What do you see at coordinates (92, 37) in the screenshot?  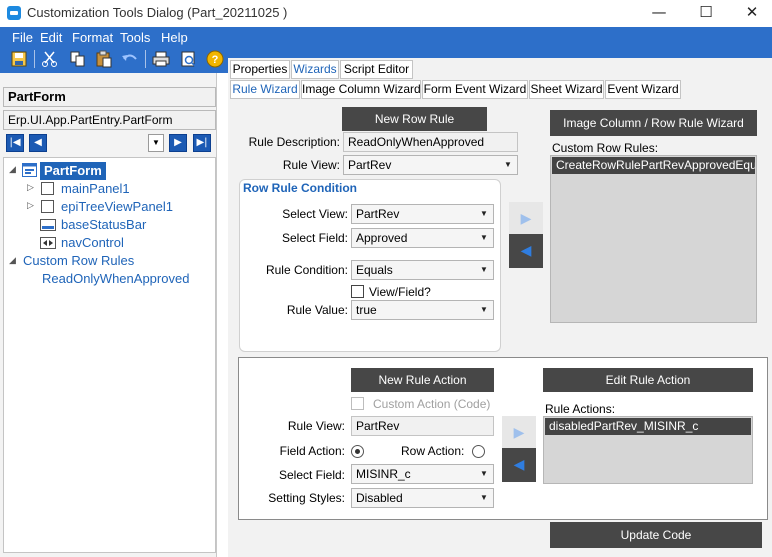 I see `menu-format: Format` at bounding box center [92, 37].